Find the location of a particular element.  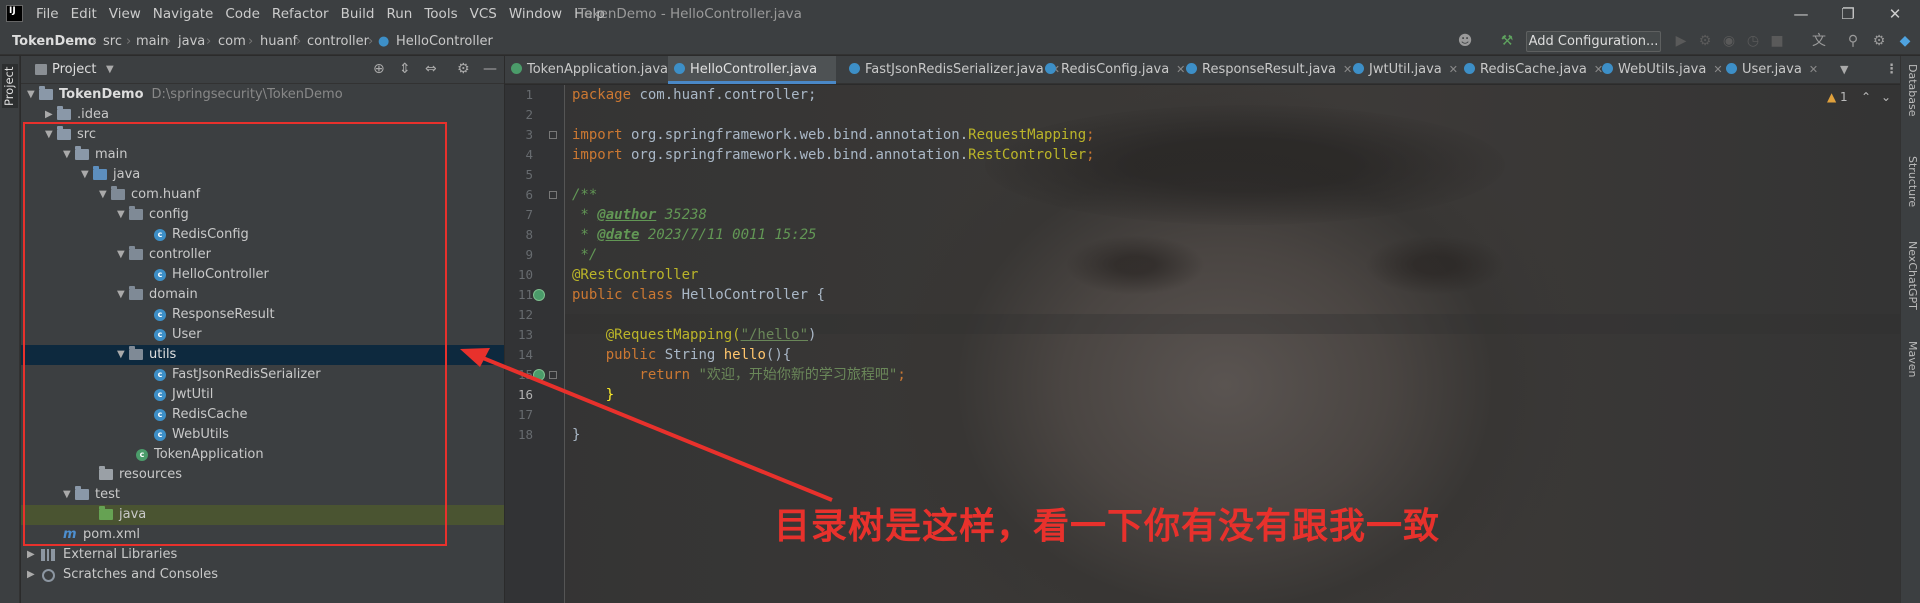

menu-code: Code is located at coordinates (242, 14).